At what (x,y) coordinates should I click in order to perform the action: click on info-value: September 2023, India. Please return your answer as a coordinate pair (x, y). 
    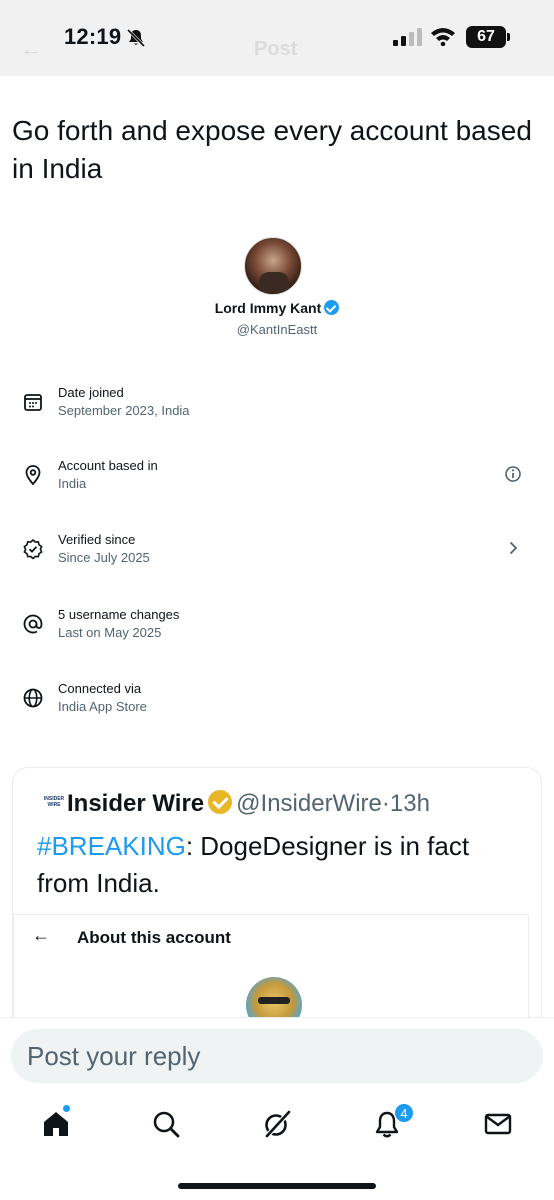
    Looking at the image, I should click on (124, 410).